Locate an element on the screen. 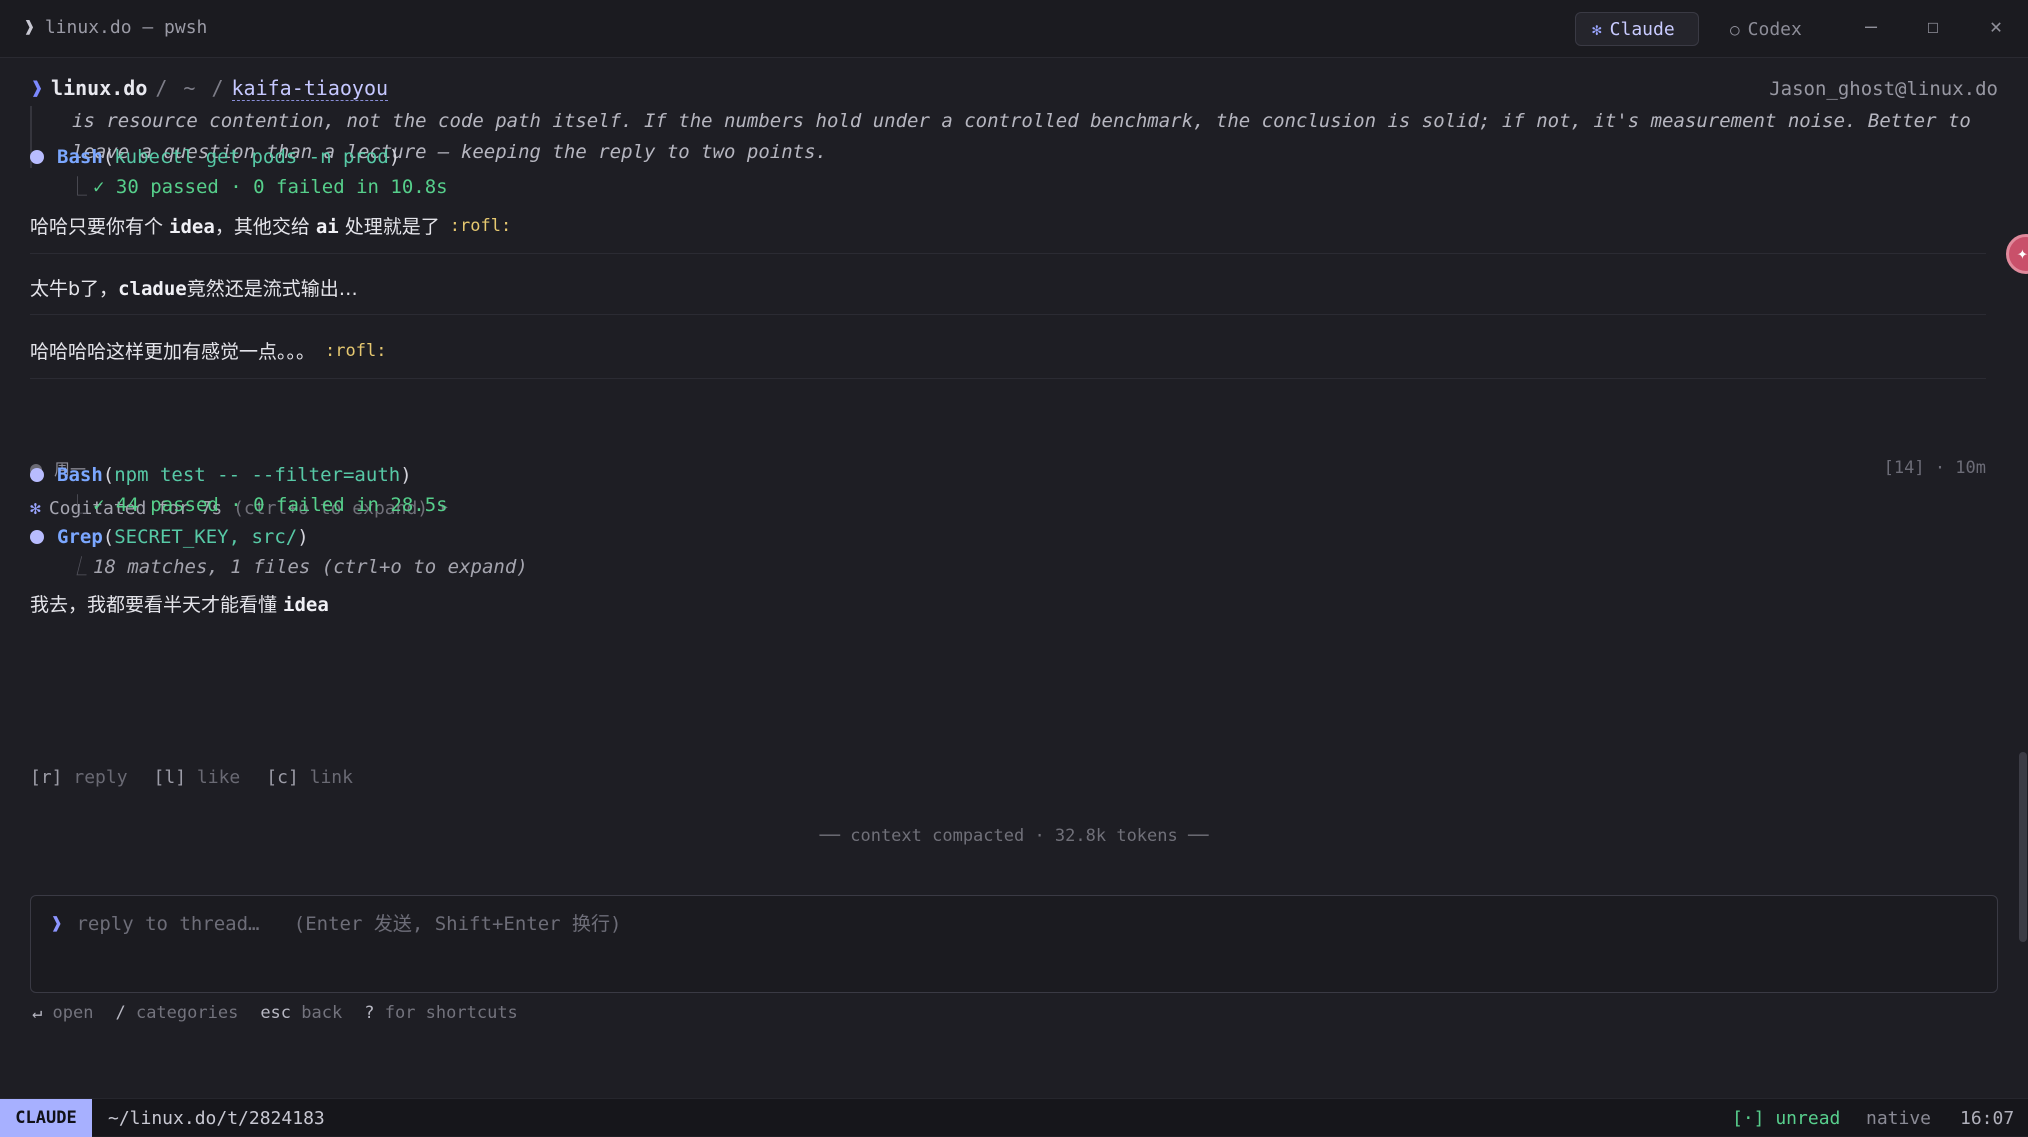  maximize-button: ☐ is located at coordinates (1933, 26).